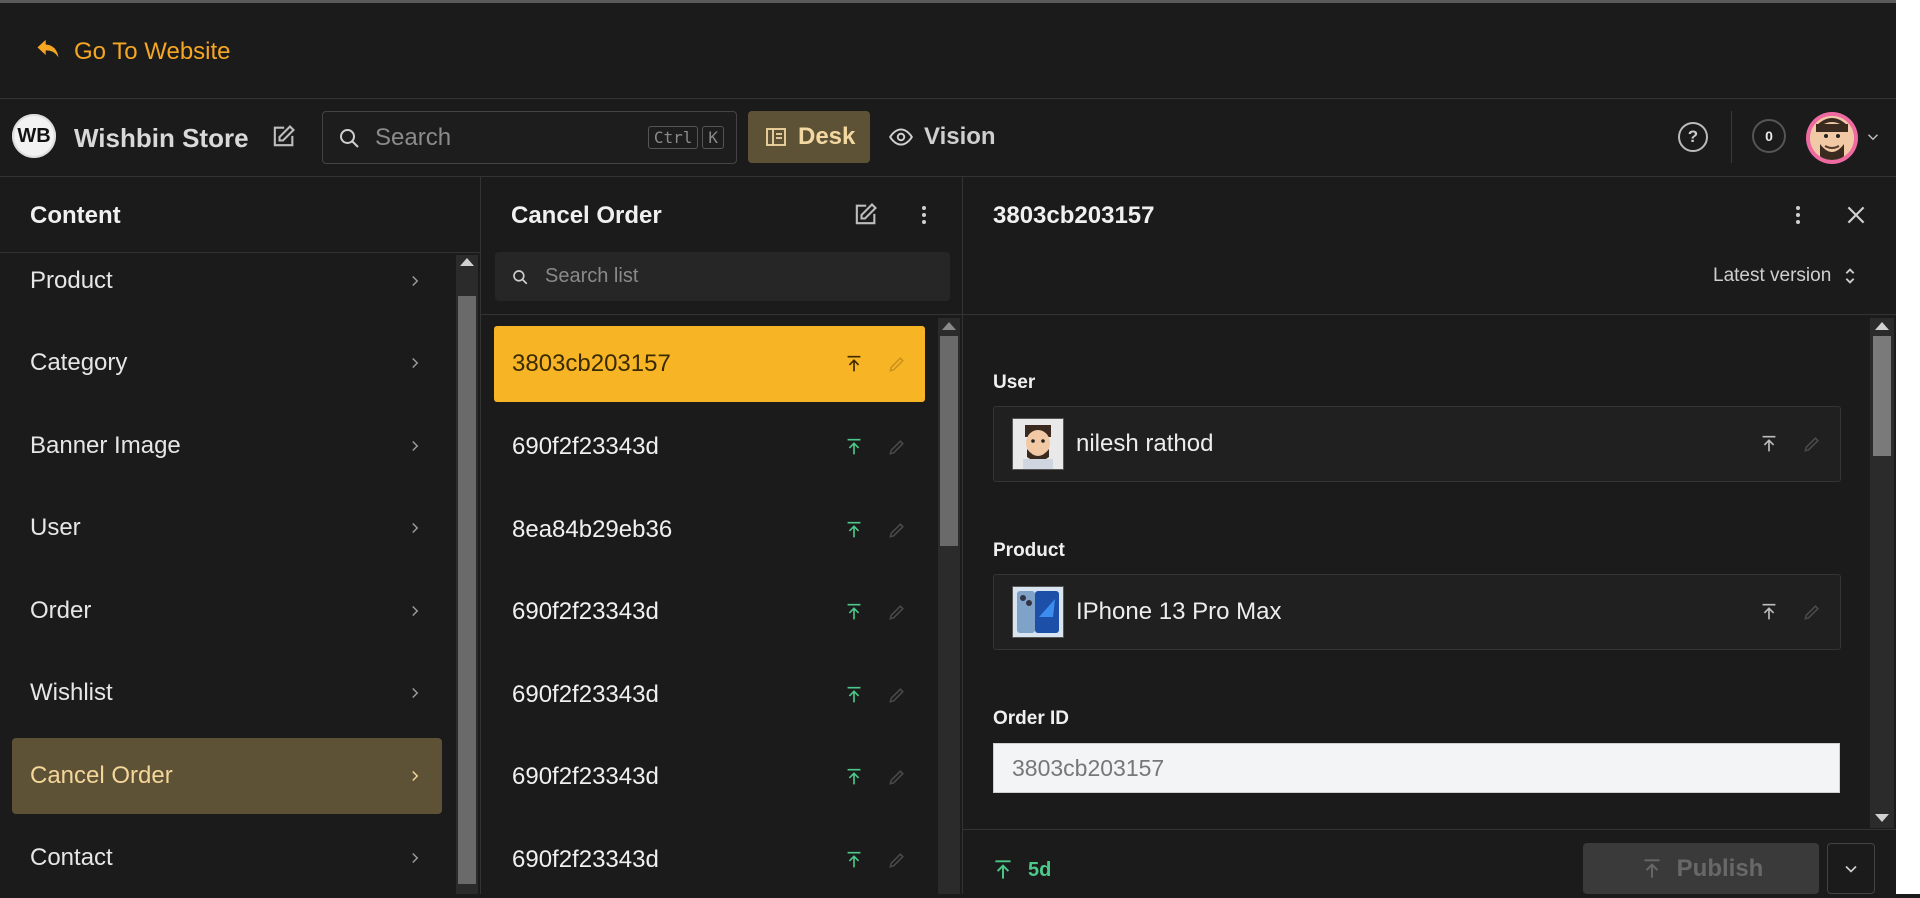 The width and height of the screenshot is (1920, 898). What do you see at coordinates (1416, 768) in the screenshot?
I see `order-id-field: 3803cb203157` at bounding box center [1416, 768].